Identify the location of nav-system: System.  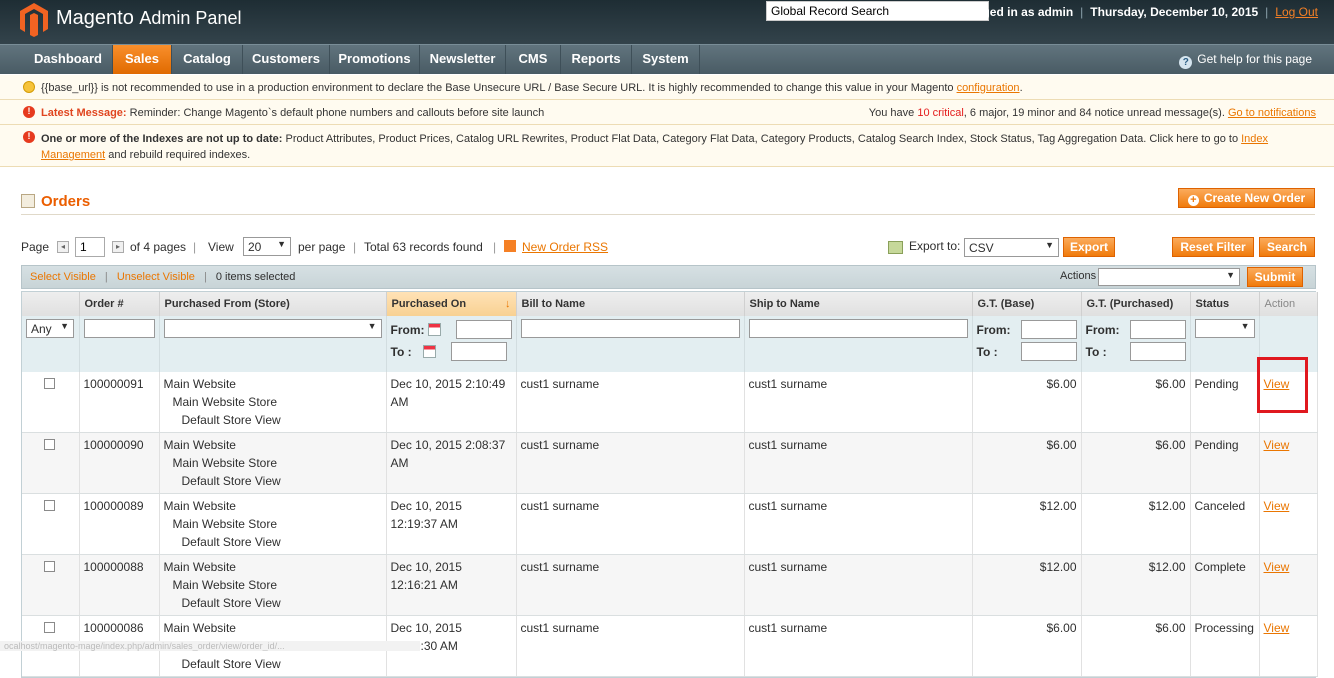
(666, 59).